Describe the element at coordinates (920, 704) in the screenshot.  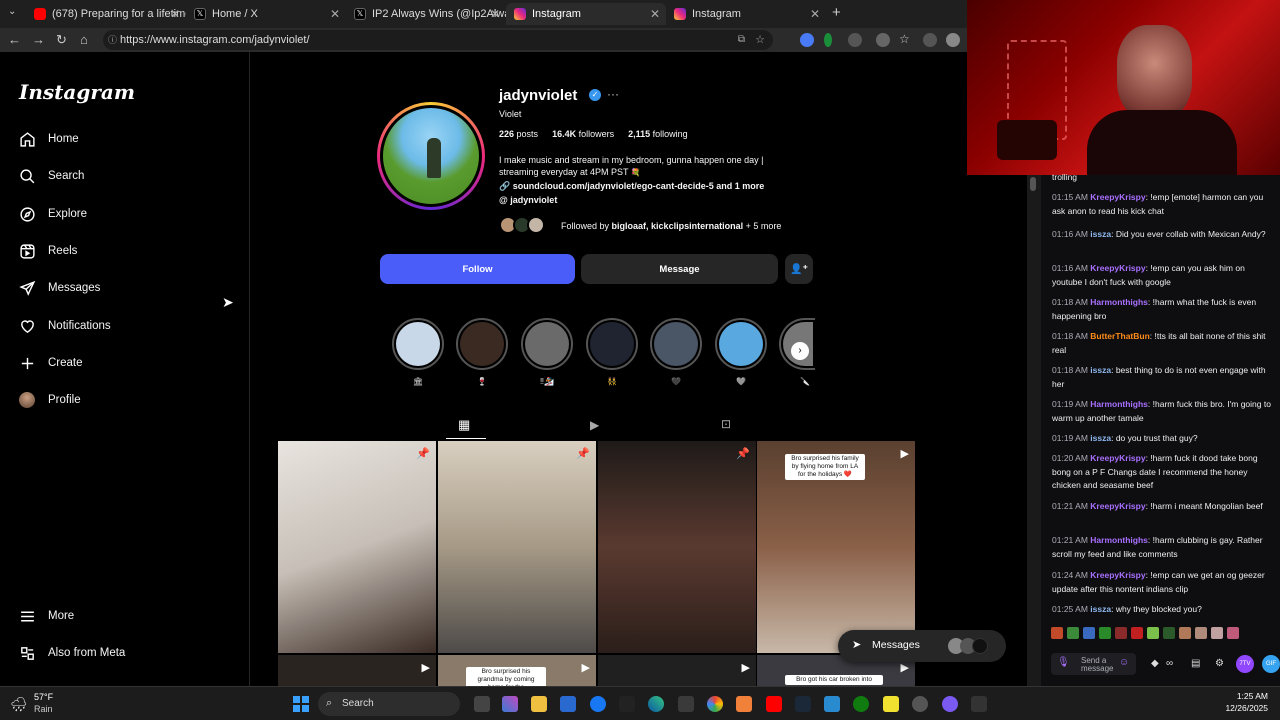
I see `obs-icon` at that location.